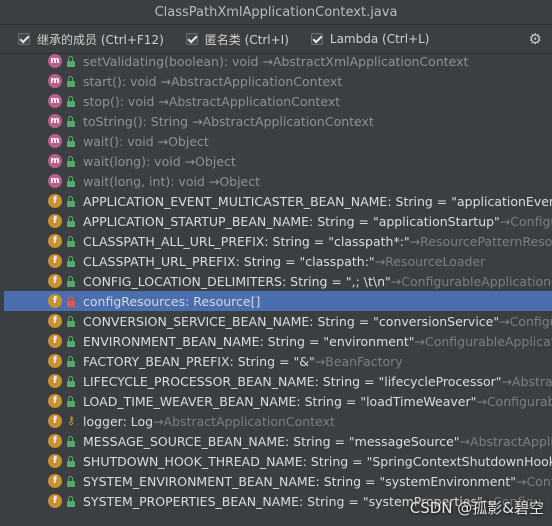 This screenshot has width=552, height=526. Describe the element at coordinates (525, 221) in the screenshot. I see `member-origin: →Configura` at that location.